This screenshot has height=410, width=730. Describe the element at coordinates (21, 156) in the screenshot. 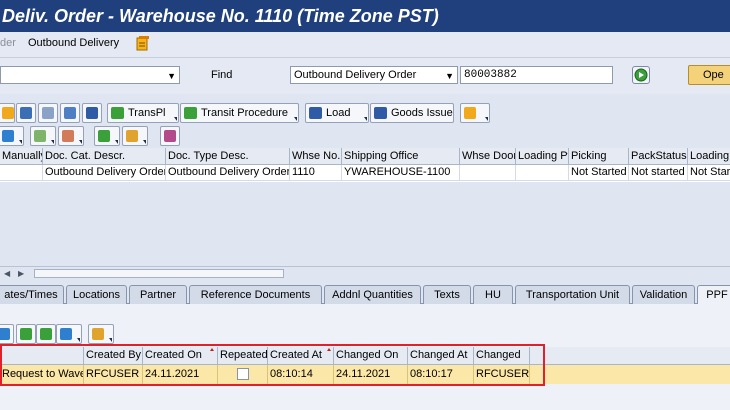

I see `column-header: Manually` at that location.